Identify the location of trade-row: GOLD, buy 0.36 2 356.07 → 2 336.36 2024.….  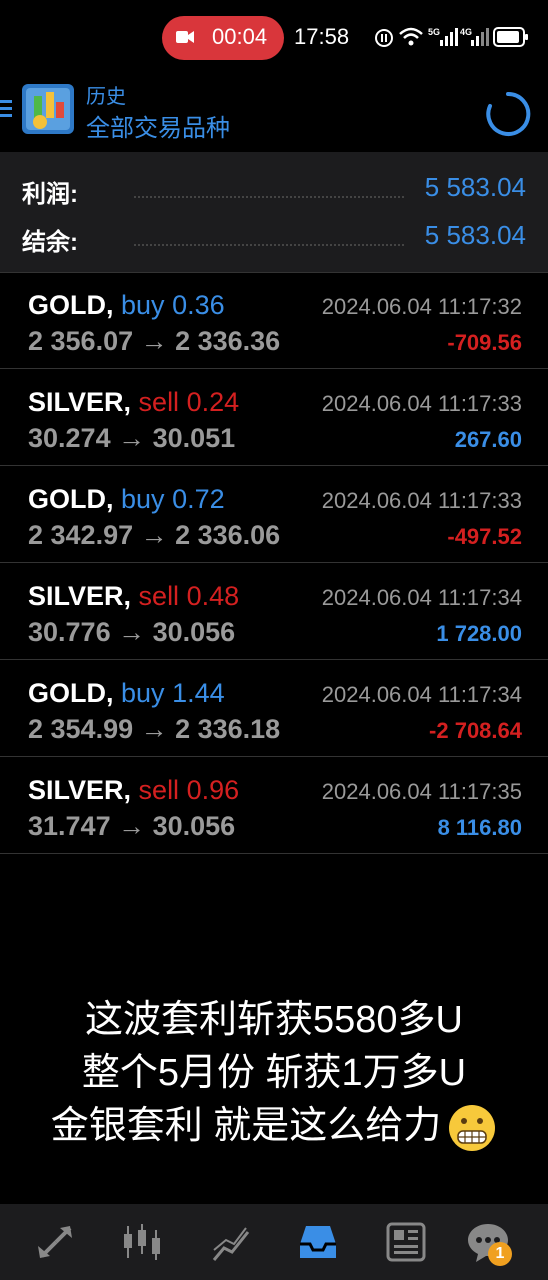
(274, 320).